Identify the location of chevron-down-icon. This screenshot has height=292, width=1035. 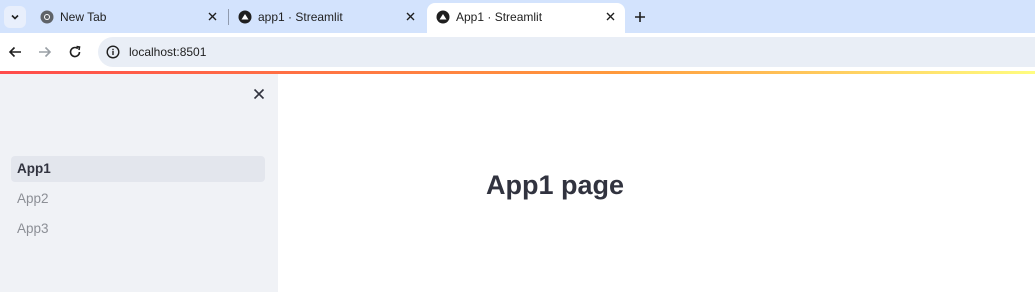
(15, 17).